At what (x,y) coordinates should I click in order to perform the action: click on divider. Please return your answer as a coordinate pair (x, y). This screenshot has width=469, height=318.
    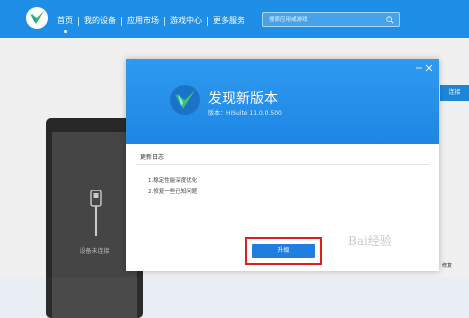
    Looking at the image, I should click on (283, 164).